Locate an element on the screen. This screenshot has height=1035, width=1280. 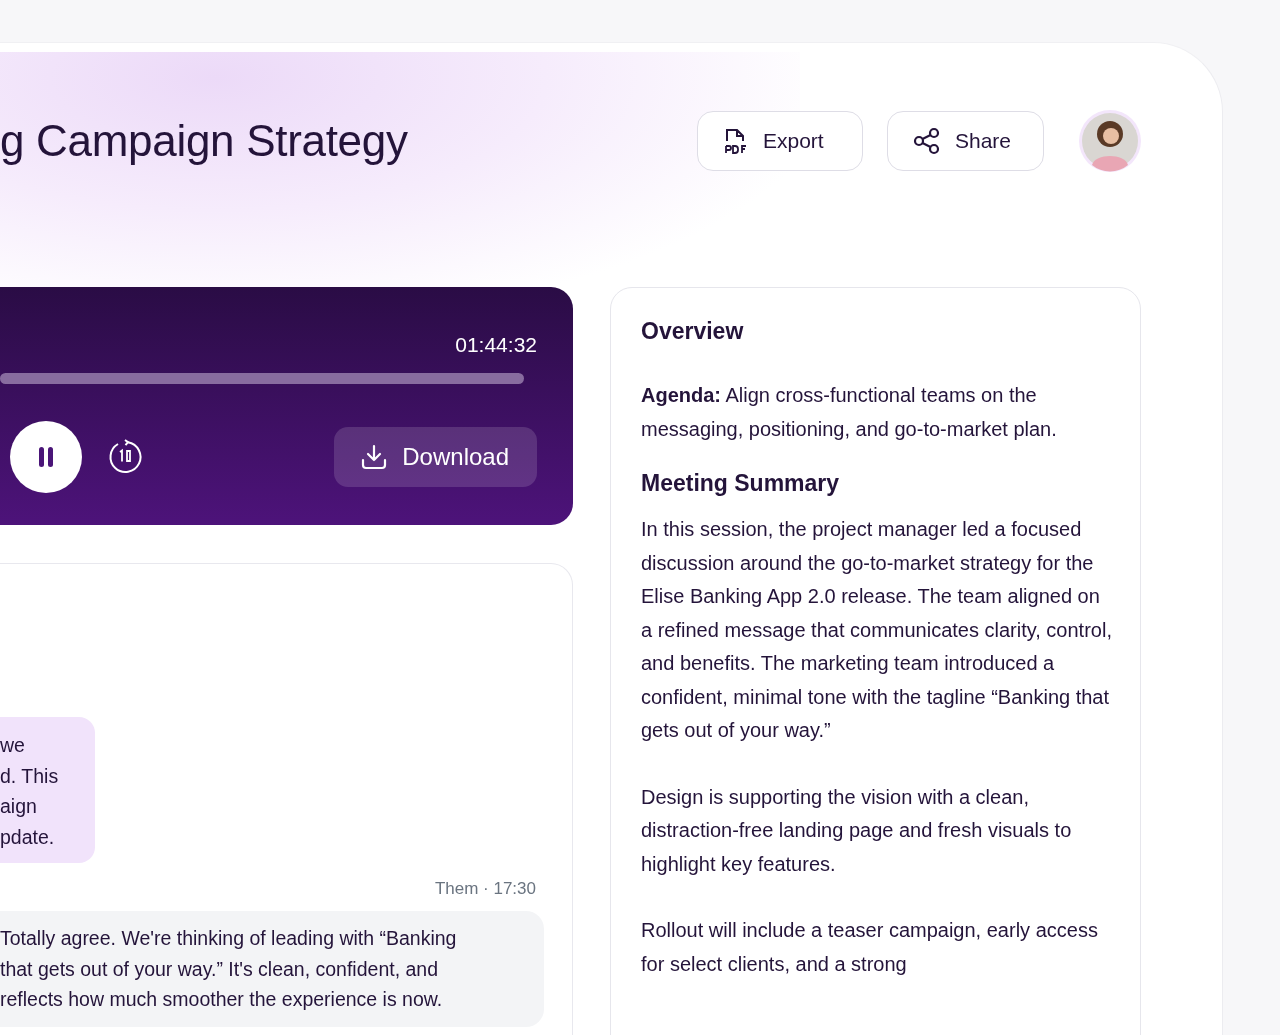
message-text: Totally agree. We're thinking of leading with “Banking is located at coordinates (229, 938).